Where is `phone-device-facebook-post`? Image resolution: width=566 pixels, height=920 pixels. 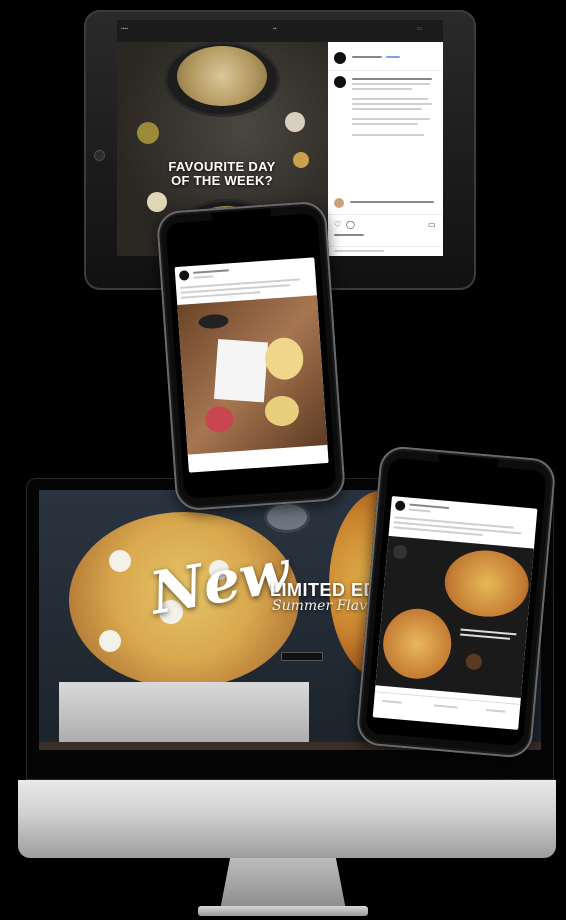
phone-device-facebook-post is located at coordinates (251, 356).